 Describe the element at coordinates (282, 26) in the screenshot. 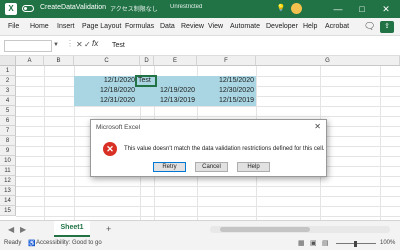

I see `menu-developer: Developer` at that location.